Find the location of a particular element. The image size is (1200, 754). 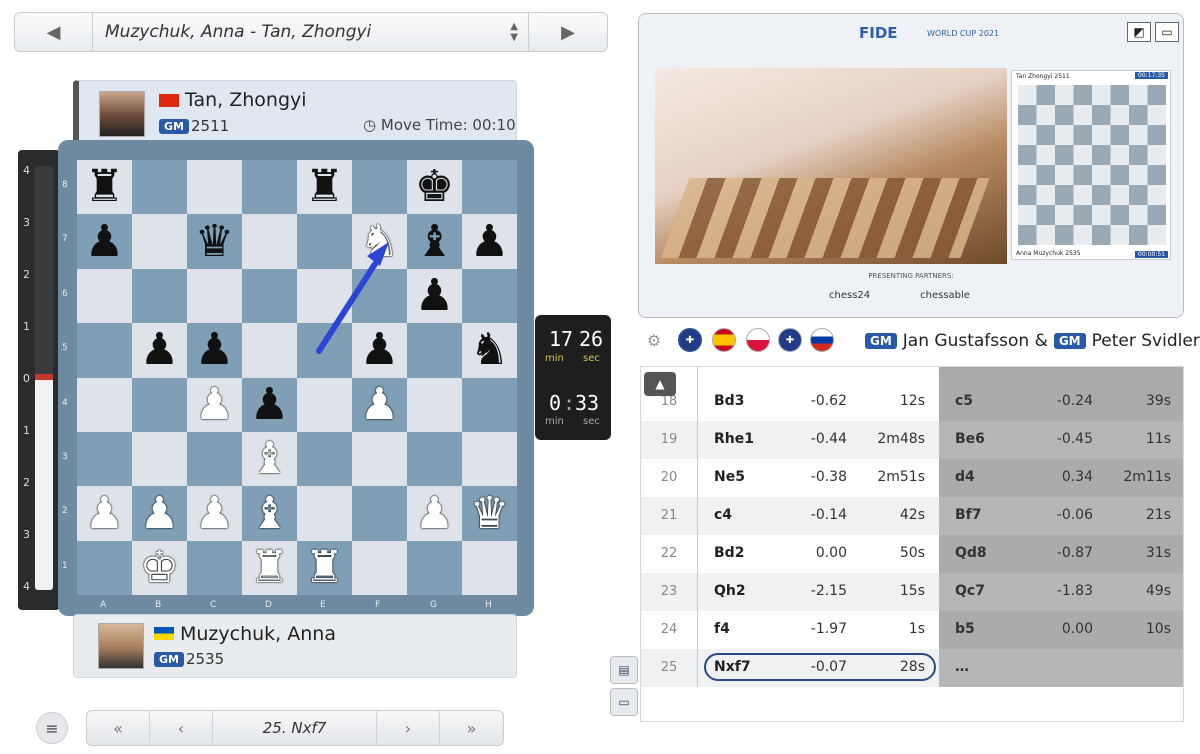

square-c8 is located at coordinates (214, 187).